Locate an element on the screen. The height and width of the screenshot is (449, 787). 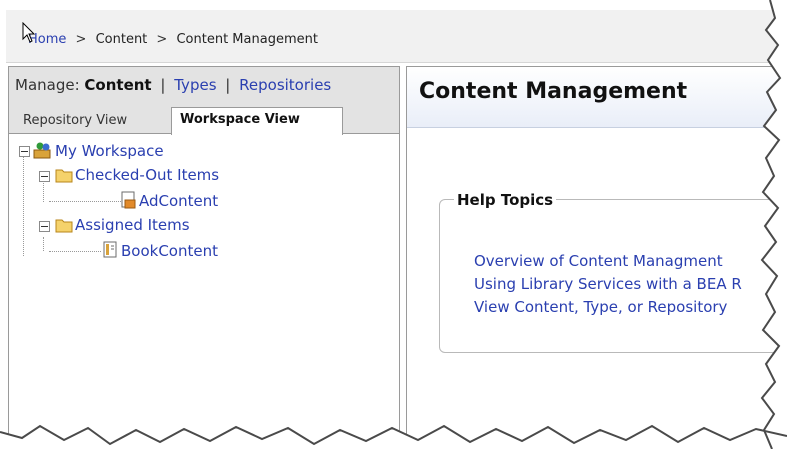
content-item-icon is located at coordinates (128, 200).